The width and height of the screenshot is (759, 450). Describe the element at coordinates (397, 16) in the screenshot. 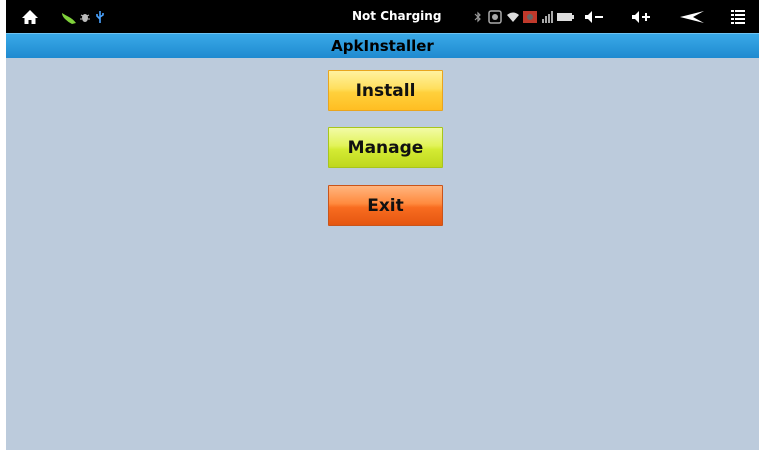

I see `charging-status: Not Charging` at that location.